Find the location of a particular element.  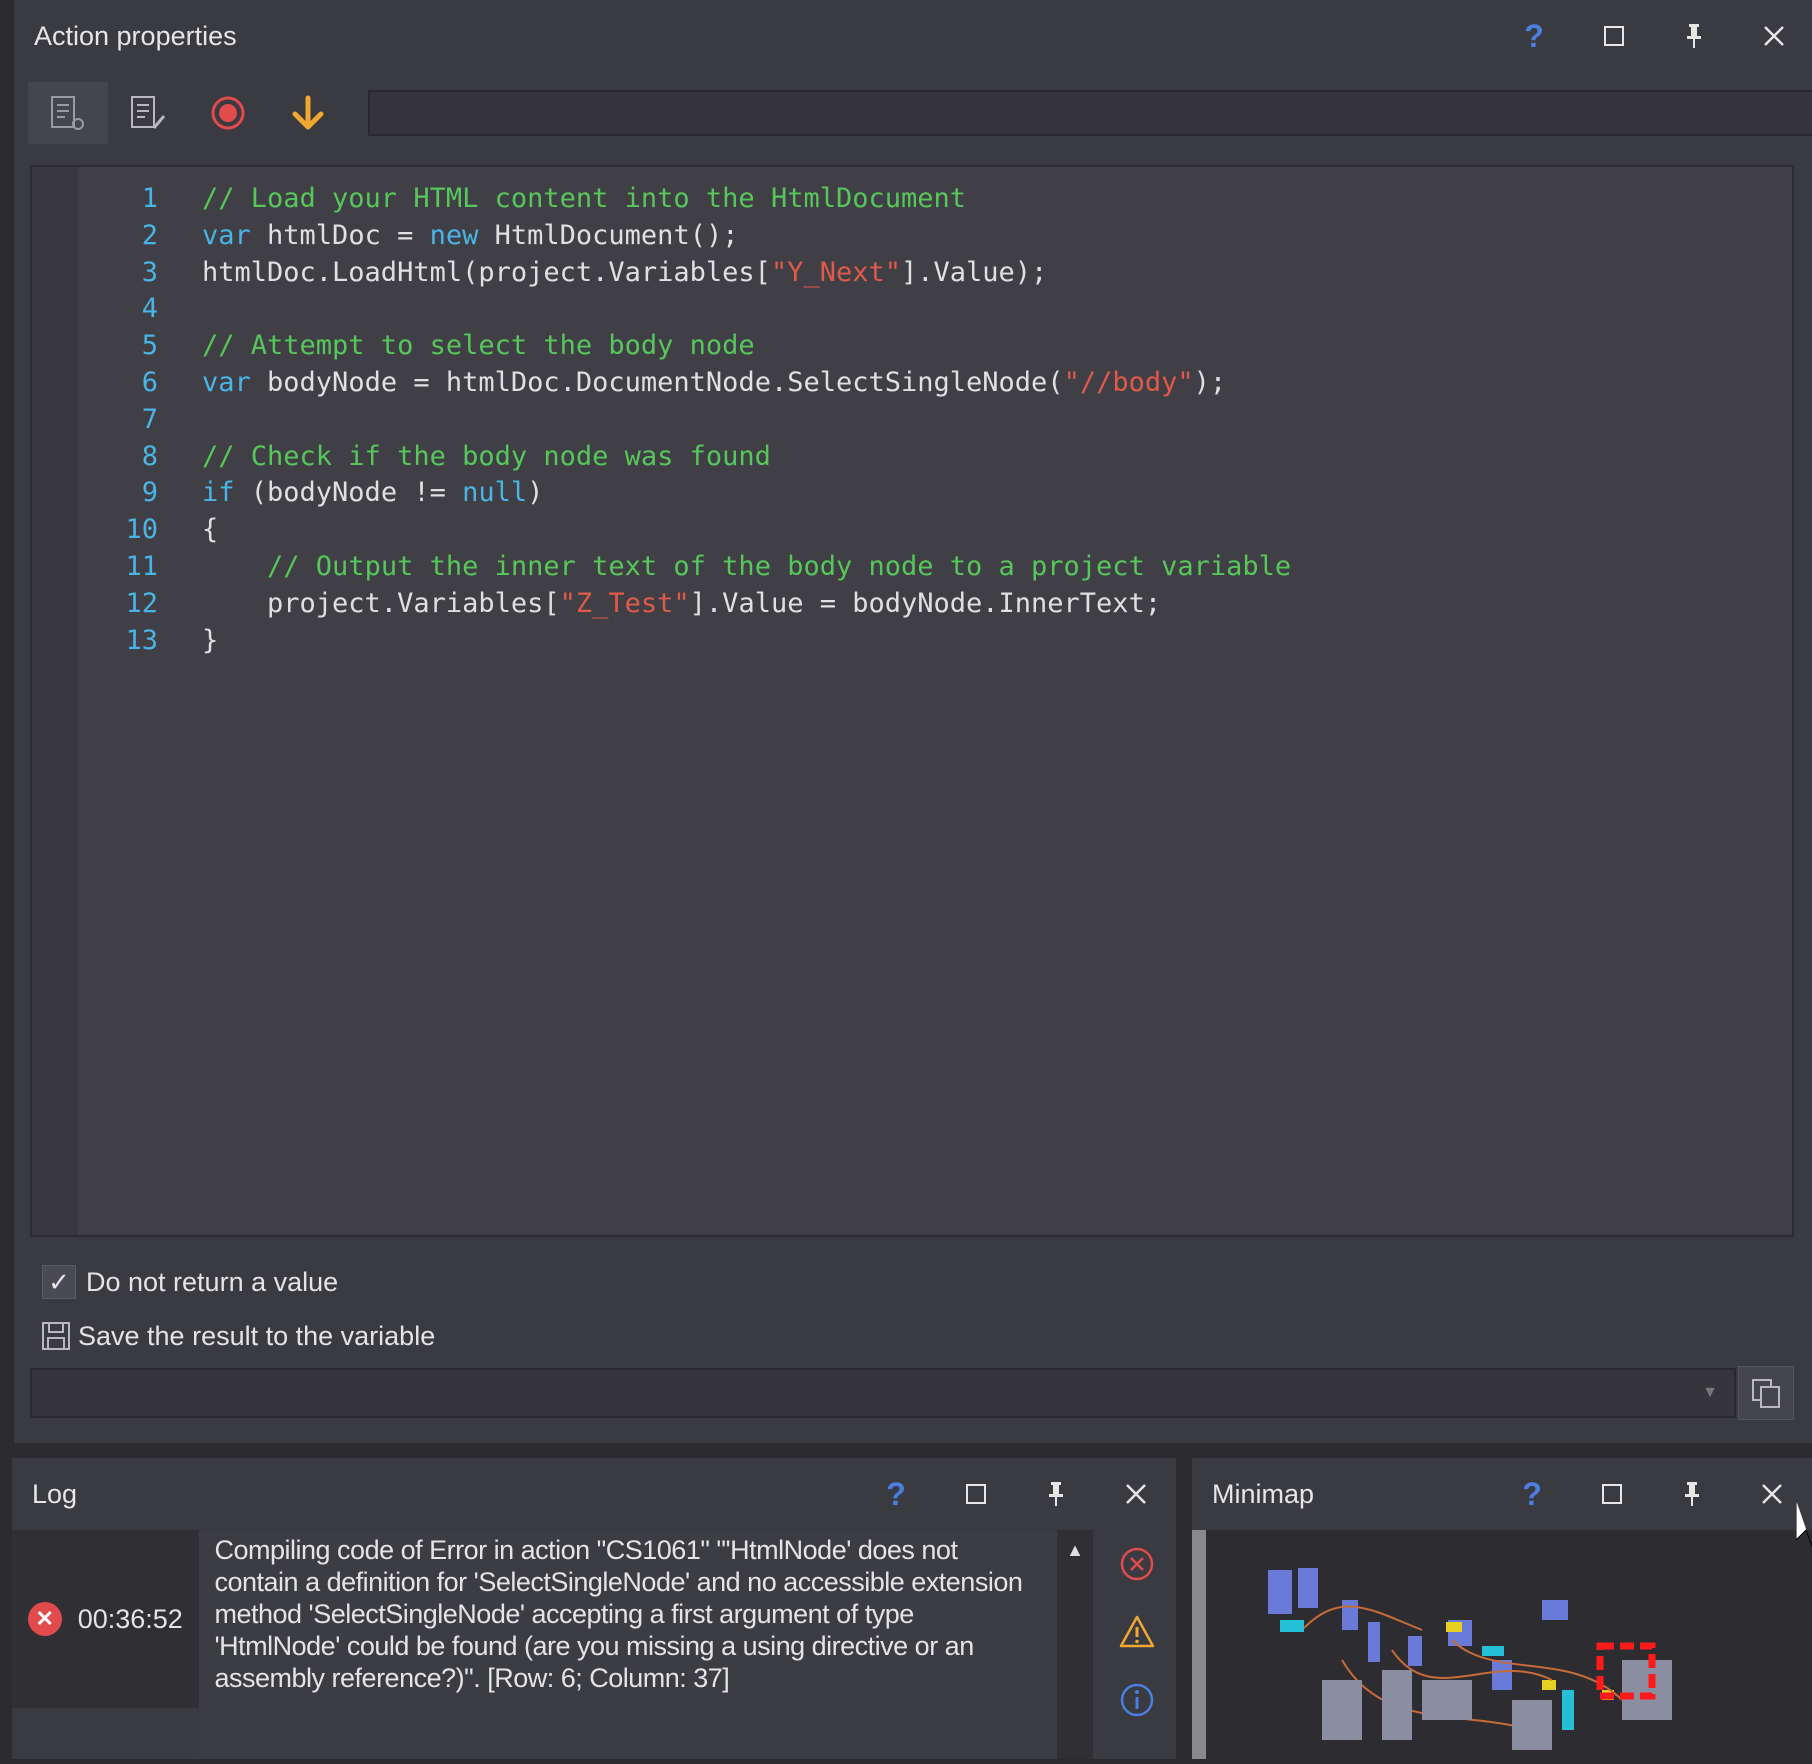

warning-filter-icon is located at coordinates (1137, 1631).